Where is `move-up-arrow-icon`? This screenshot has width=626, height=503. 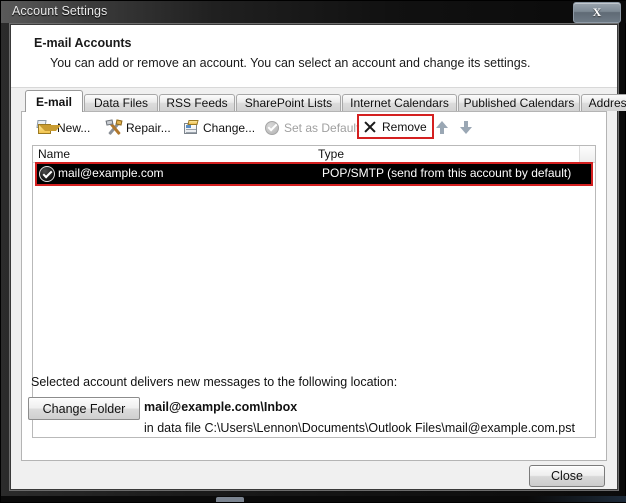 move-up-arrow-icon is located at coordinates (442, 127).